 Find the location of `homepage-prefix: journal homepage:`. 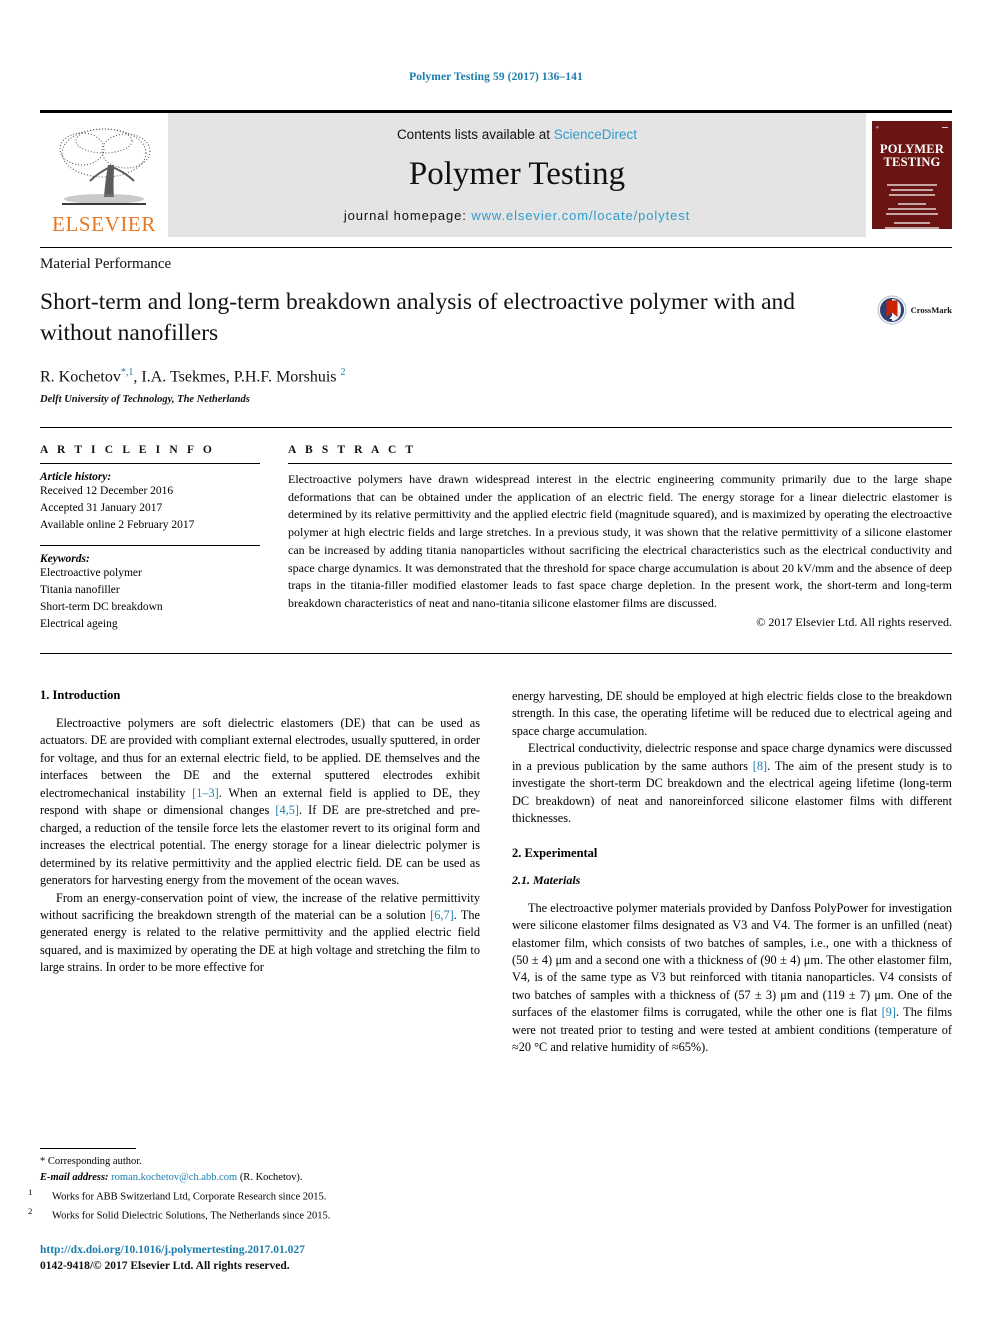

homepage-prefix: journal homepage: is located at coordinates (407, 215).